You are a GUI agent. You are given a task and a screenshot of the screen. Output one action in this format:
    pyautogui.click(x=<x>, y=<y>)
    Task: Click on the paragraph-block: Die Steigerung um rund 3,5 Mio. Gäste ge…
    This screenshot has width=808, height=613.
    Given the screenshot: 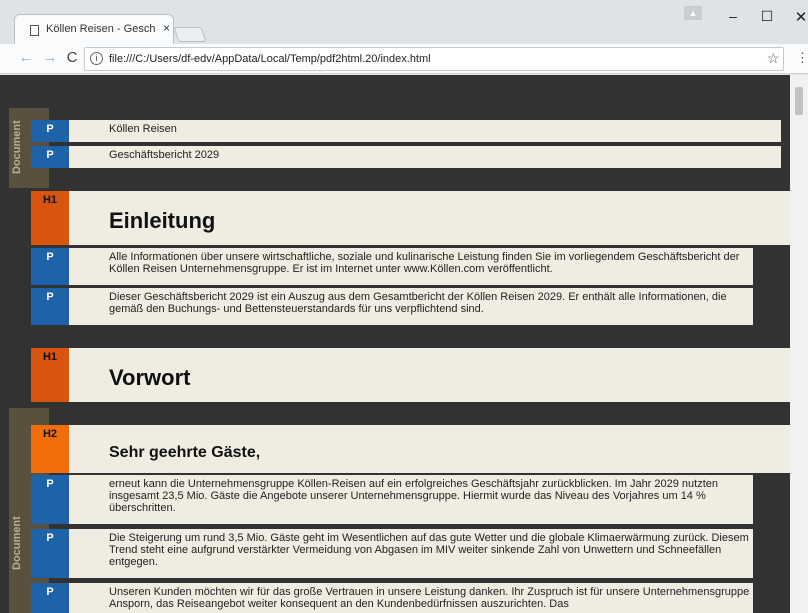 What is the action you would take?
    pyautogui.click(x=411, y=553)
    